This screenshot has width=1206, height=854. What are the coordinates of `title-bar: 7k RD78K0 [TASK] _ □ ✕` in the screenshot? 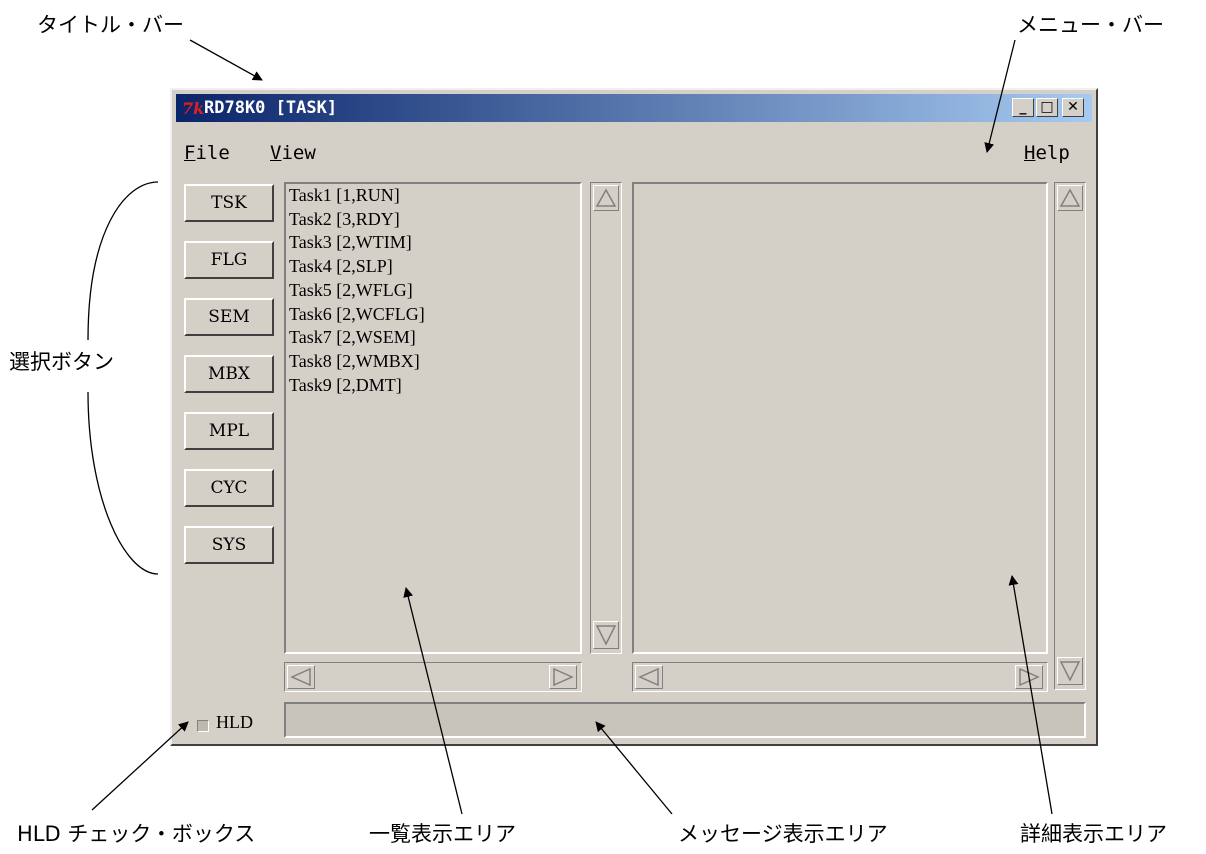 It's located at (634, 108).